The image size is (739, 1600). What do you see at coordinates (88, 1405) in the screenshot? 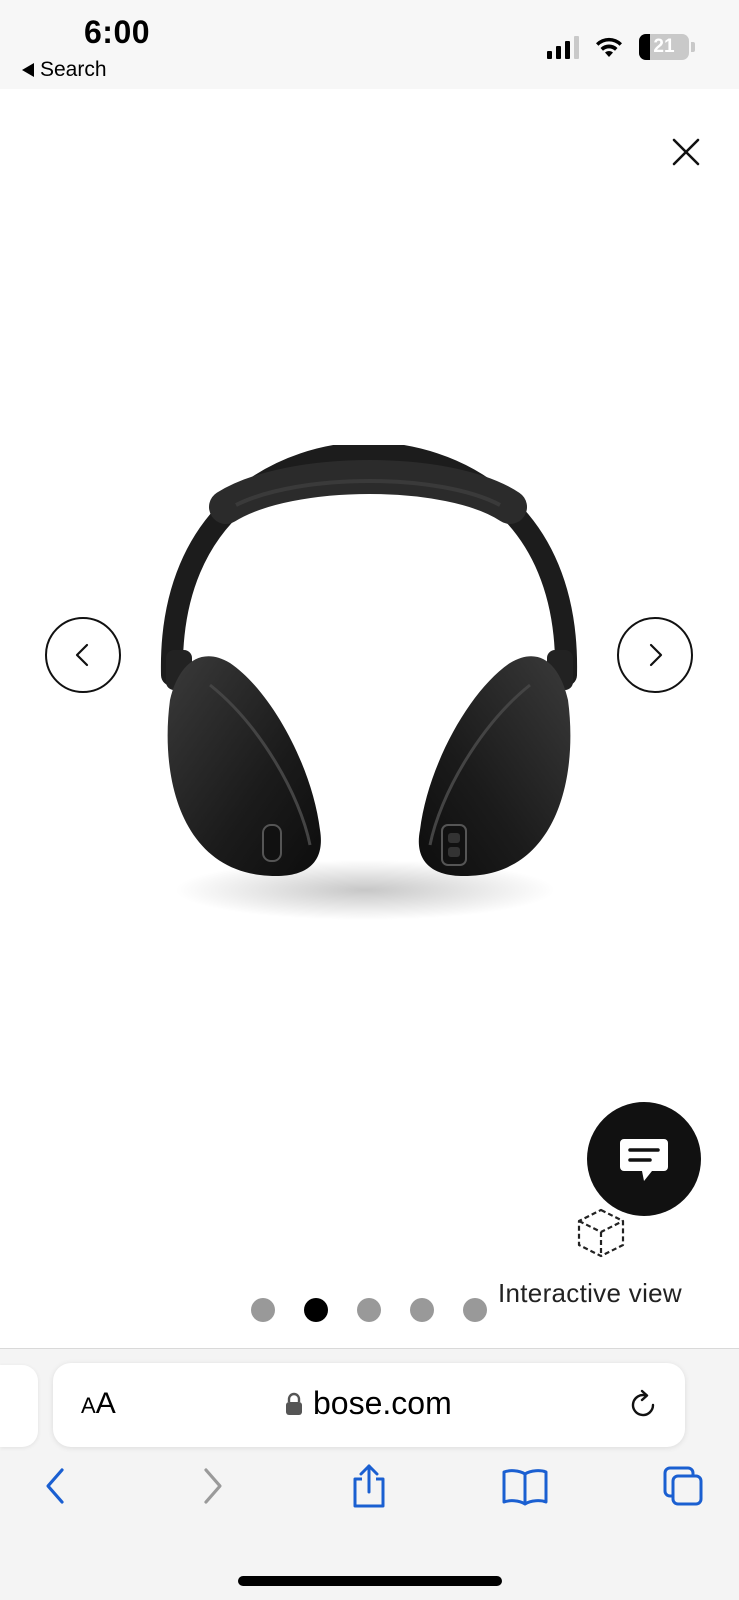
I see `text-size-small: A` at bounding box center [88, 1405].